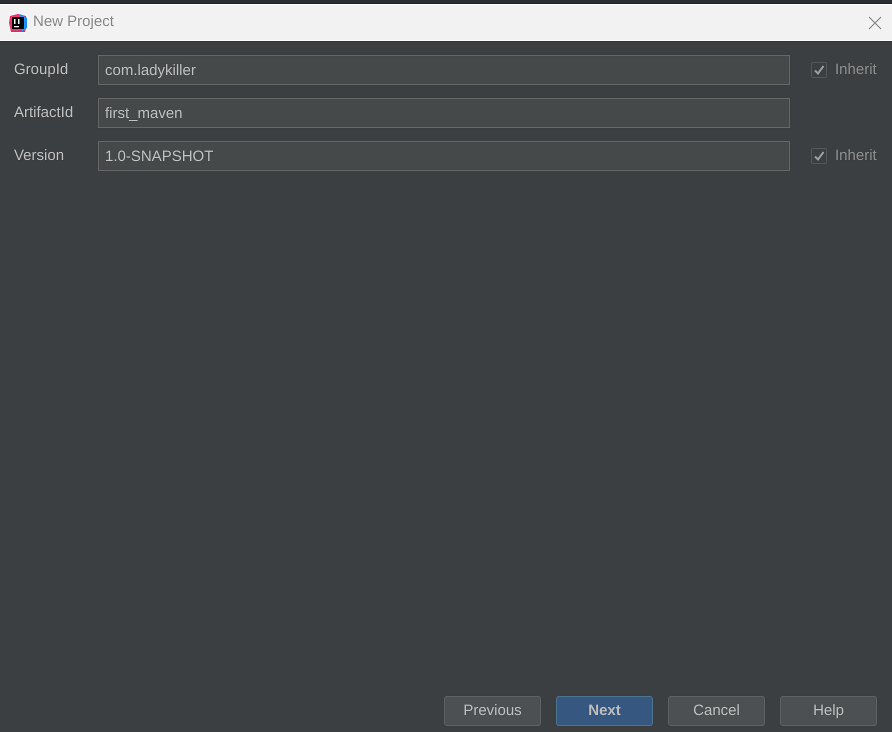 The height and width of the screenshot is (732, 892). Describe the element at coordinates (875, 23) in the screenshot. I see `close-icon` at that location.